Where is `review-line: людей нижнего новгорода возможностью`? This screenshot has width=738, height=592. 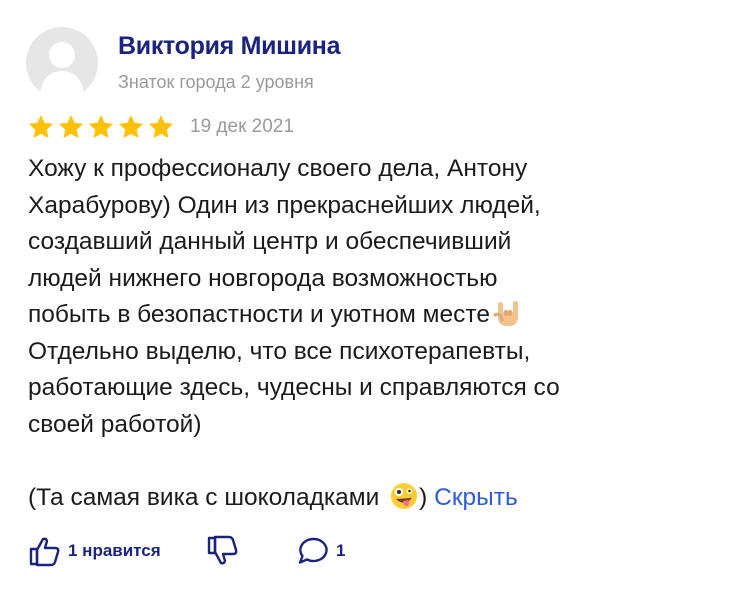 review-line: людей нижнего новгорода возможностью is located at coordinates (263, 278).